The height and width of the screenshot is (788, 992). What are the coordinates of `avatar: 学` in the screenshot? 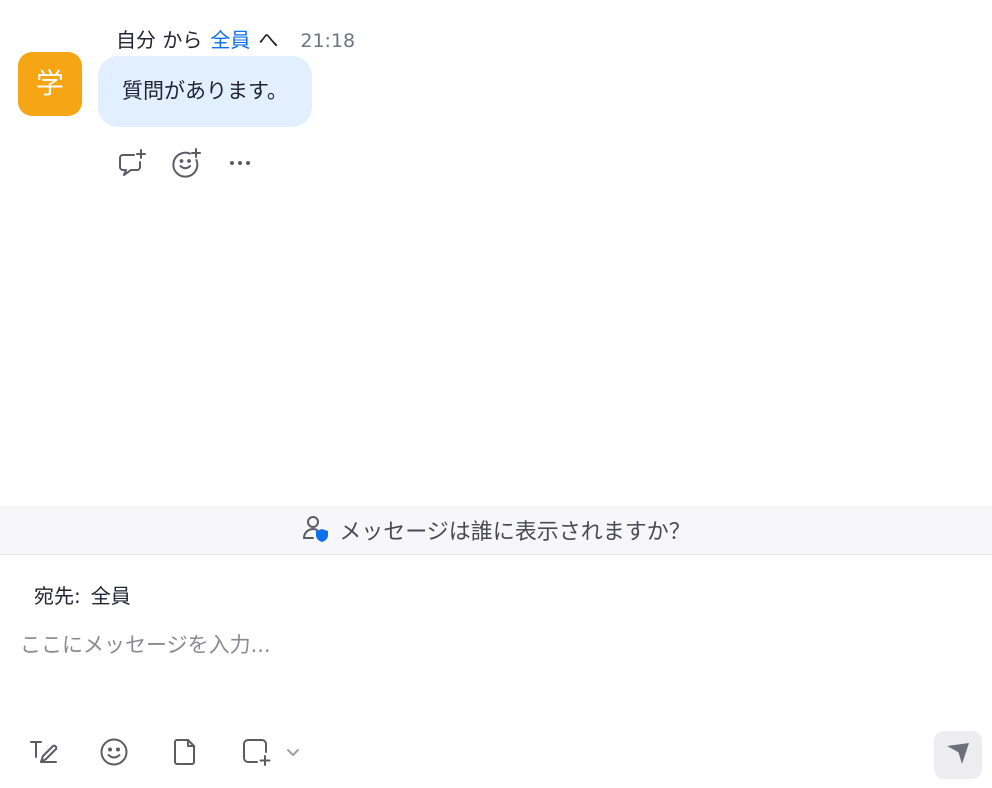 It's located at (50, 84).